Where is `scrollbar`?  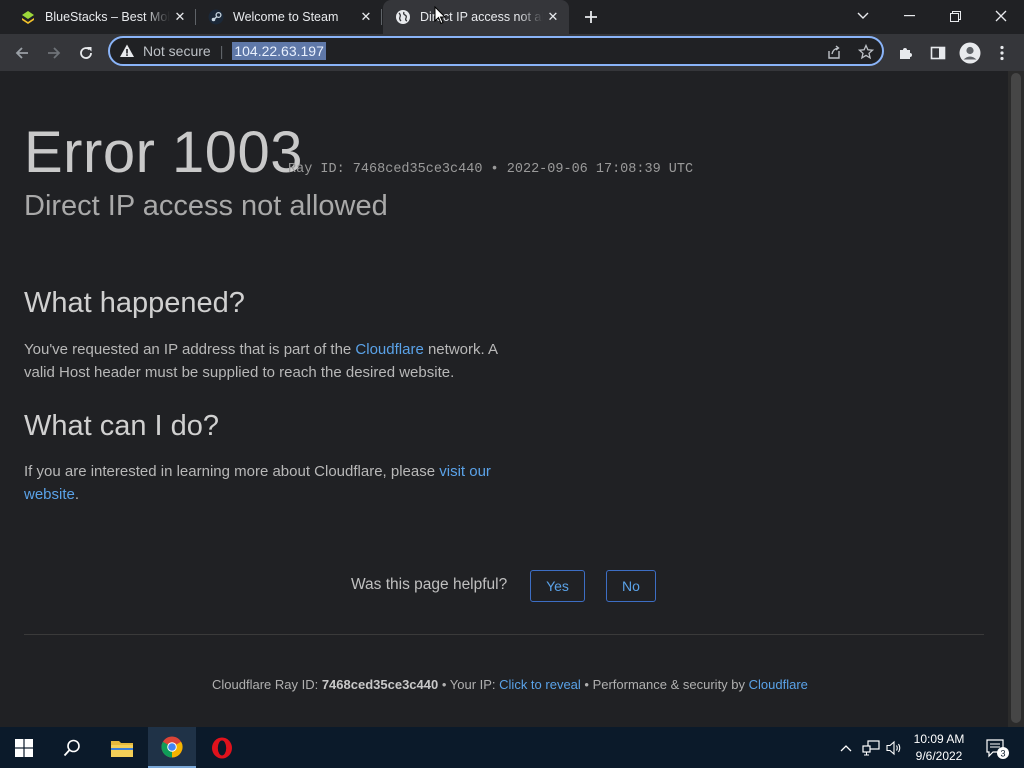 scrollbar is located at coordinates (1016, 399).